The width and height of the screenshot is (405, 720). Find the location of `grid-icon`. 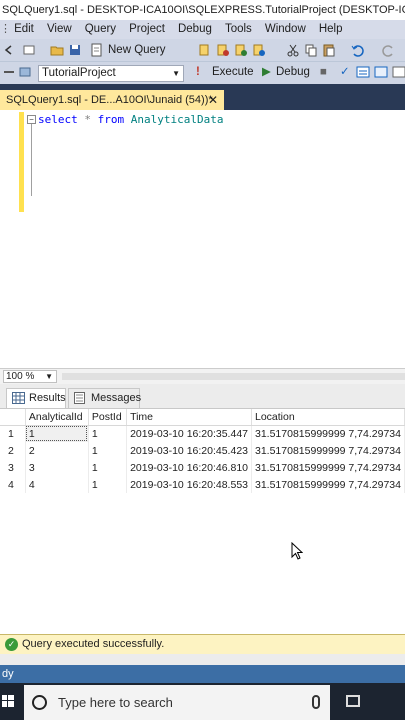

grid-icon is located at coordinates (18, 398).